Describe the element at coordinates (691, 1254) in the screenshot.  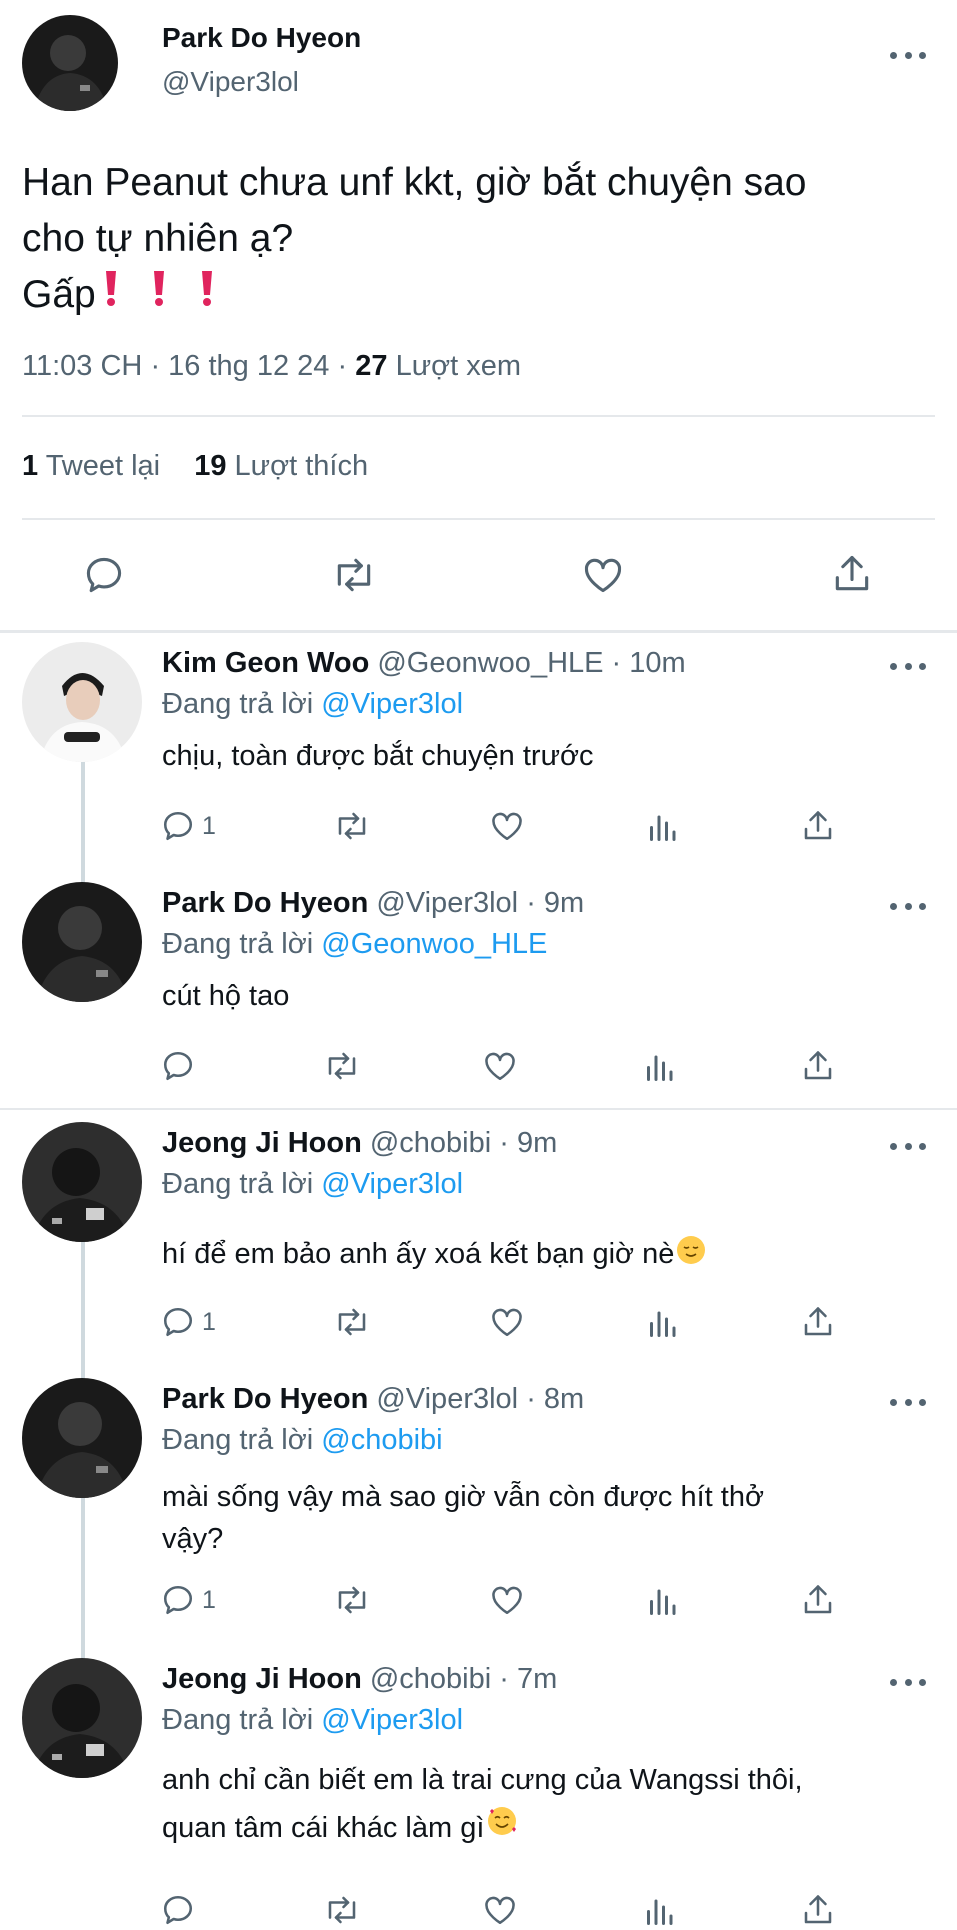
I see `relieved-face-emoji` at that location.